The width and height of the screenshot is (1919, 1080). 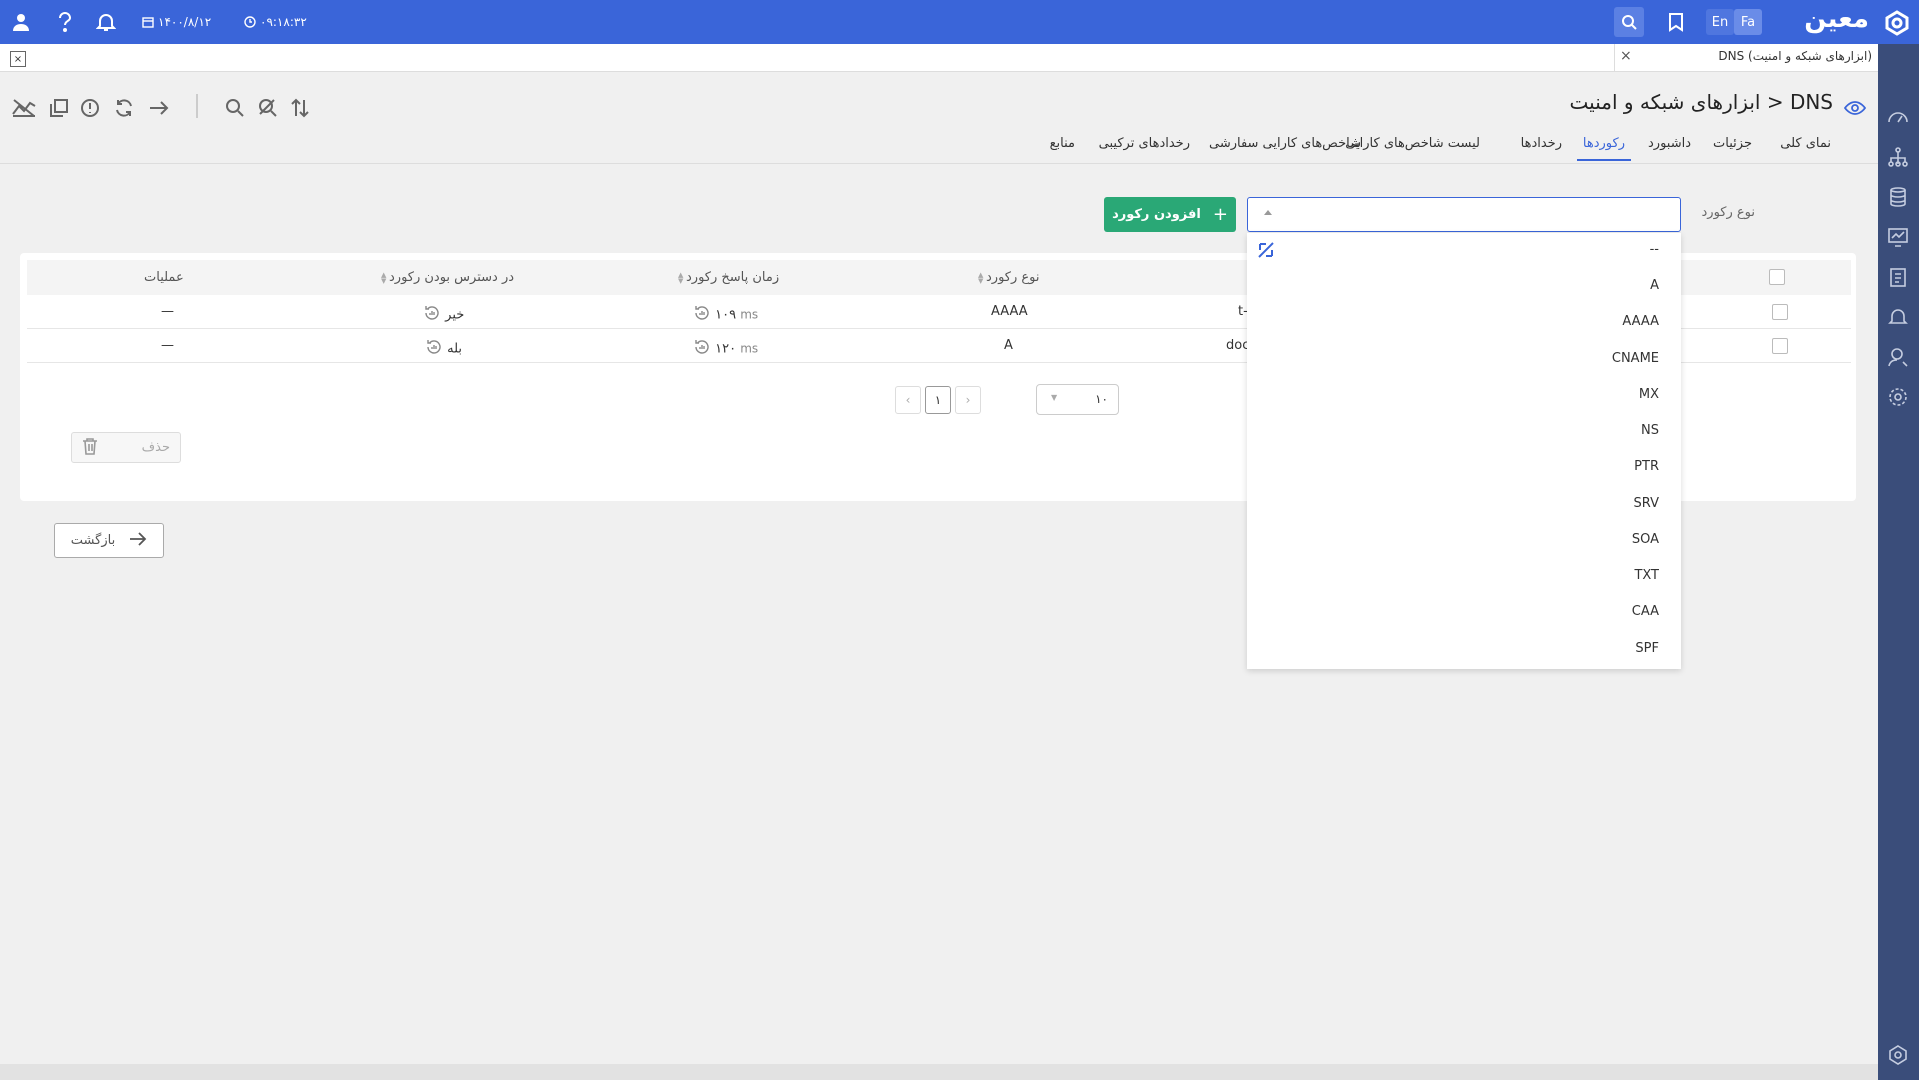 I want to click on record-type-label: نوع رکورد, so click(x=1728, y=212).